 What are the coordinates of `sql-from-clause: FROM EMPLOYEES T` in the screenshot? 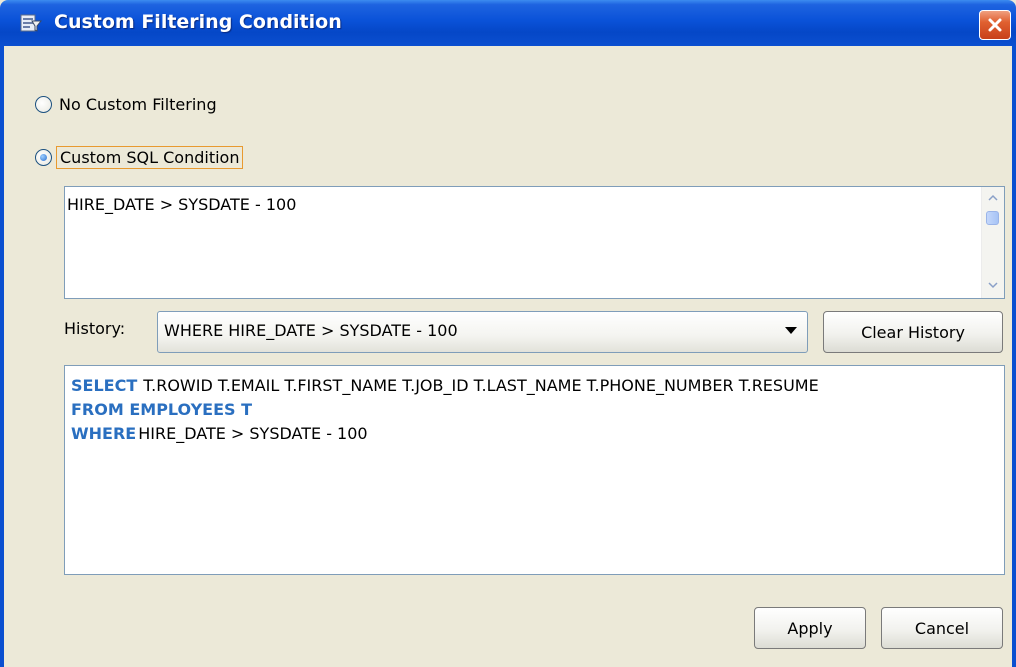 It's located at (162, 409).